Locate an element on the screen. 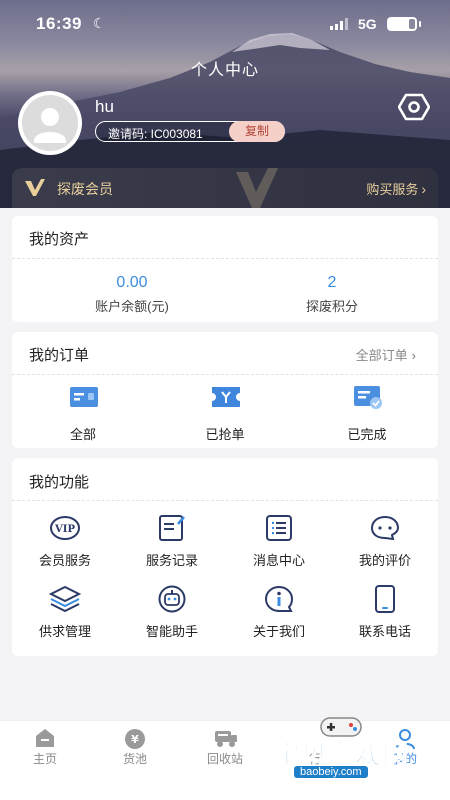 Image resolution: width=450 pixels, height=800 pixels. vip-v-icon is located at coordinates (35, 187).